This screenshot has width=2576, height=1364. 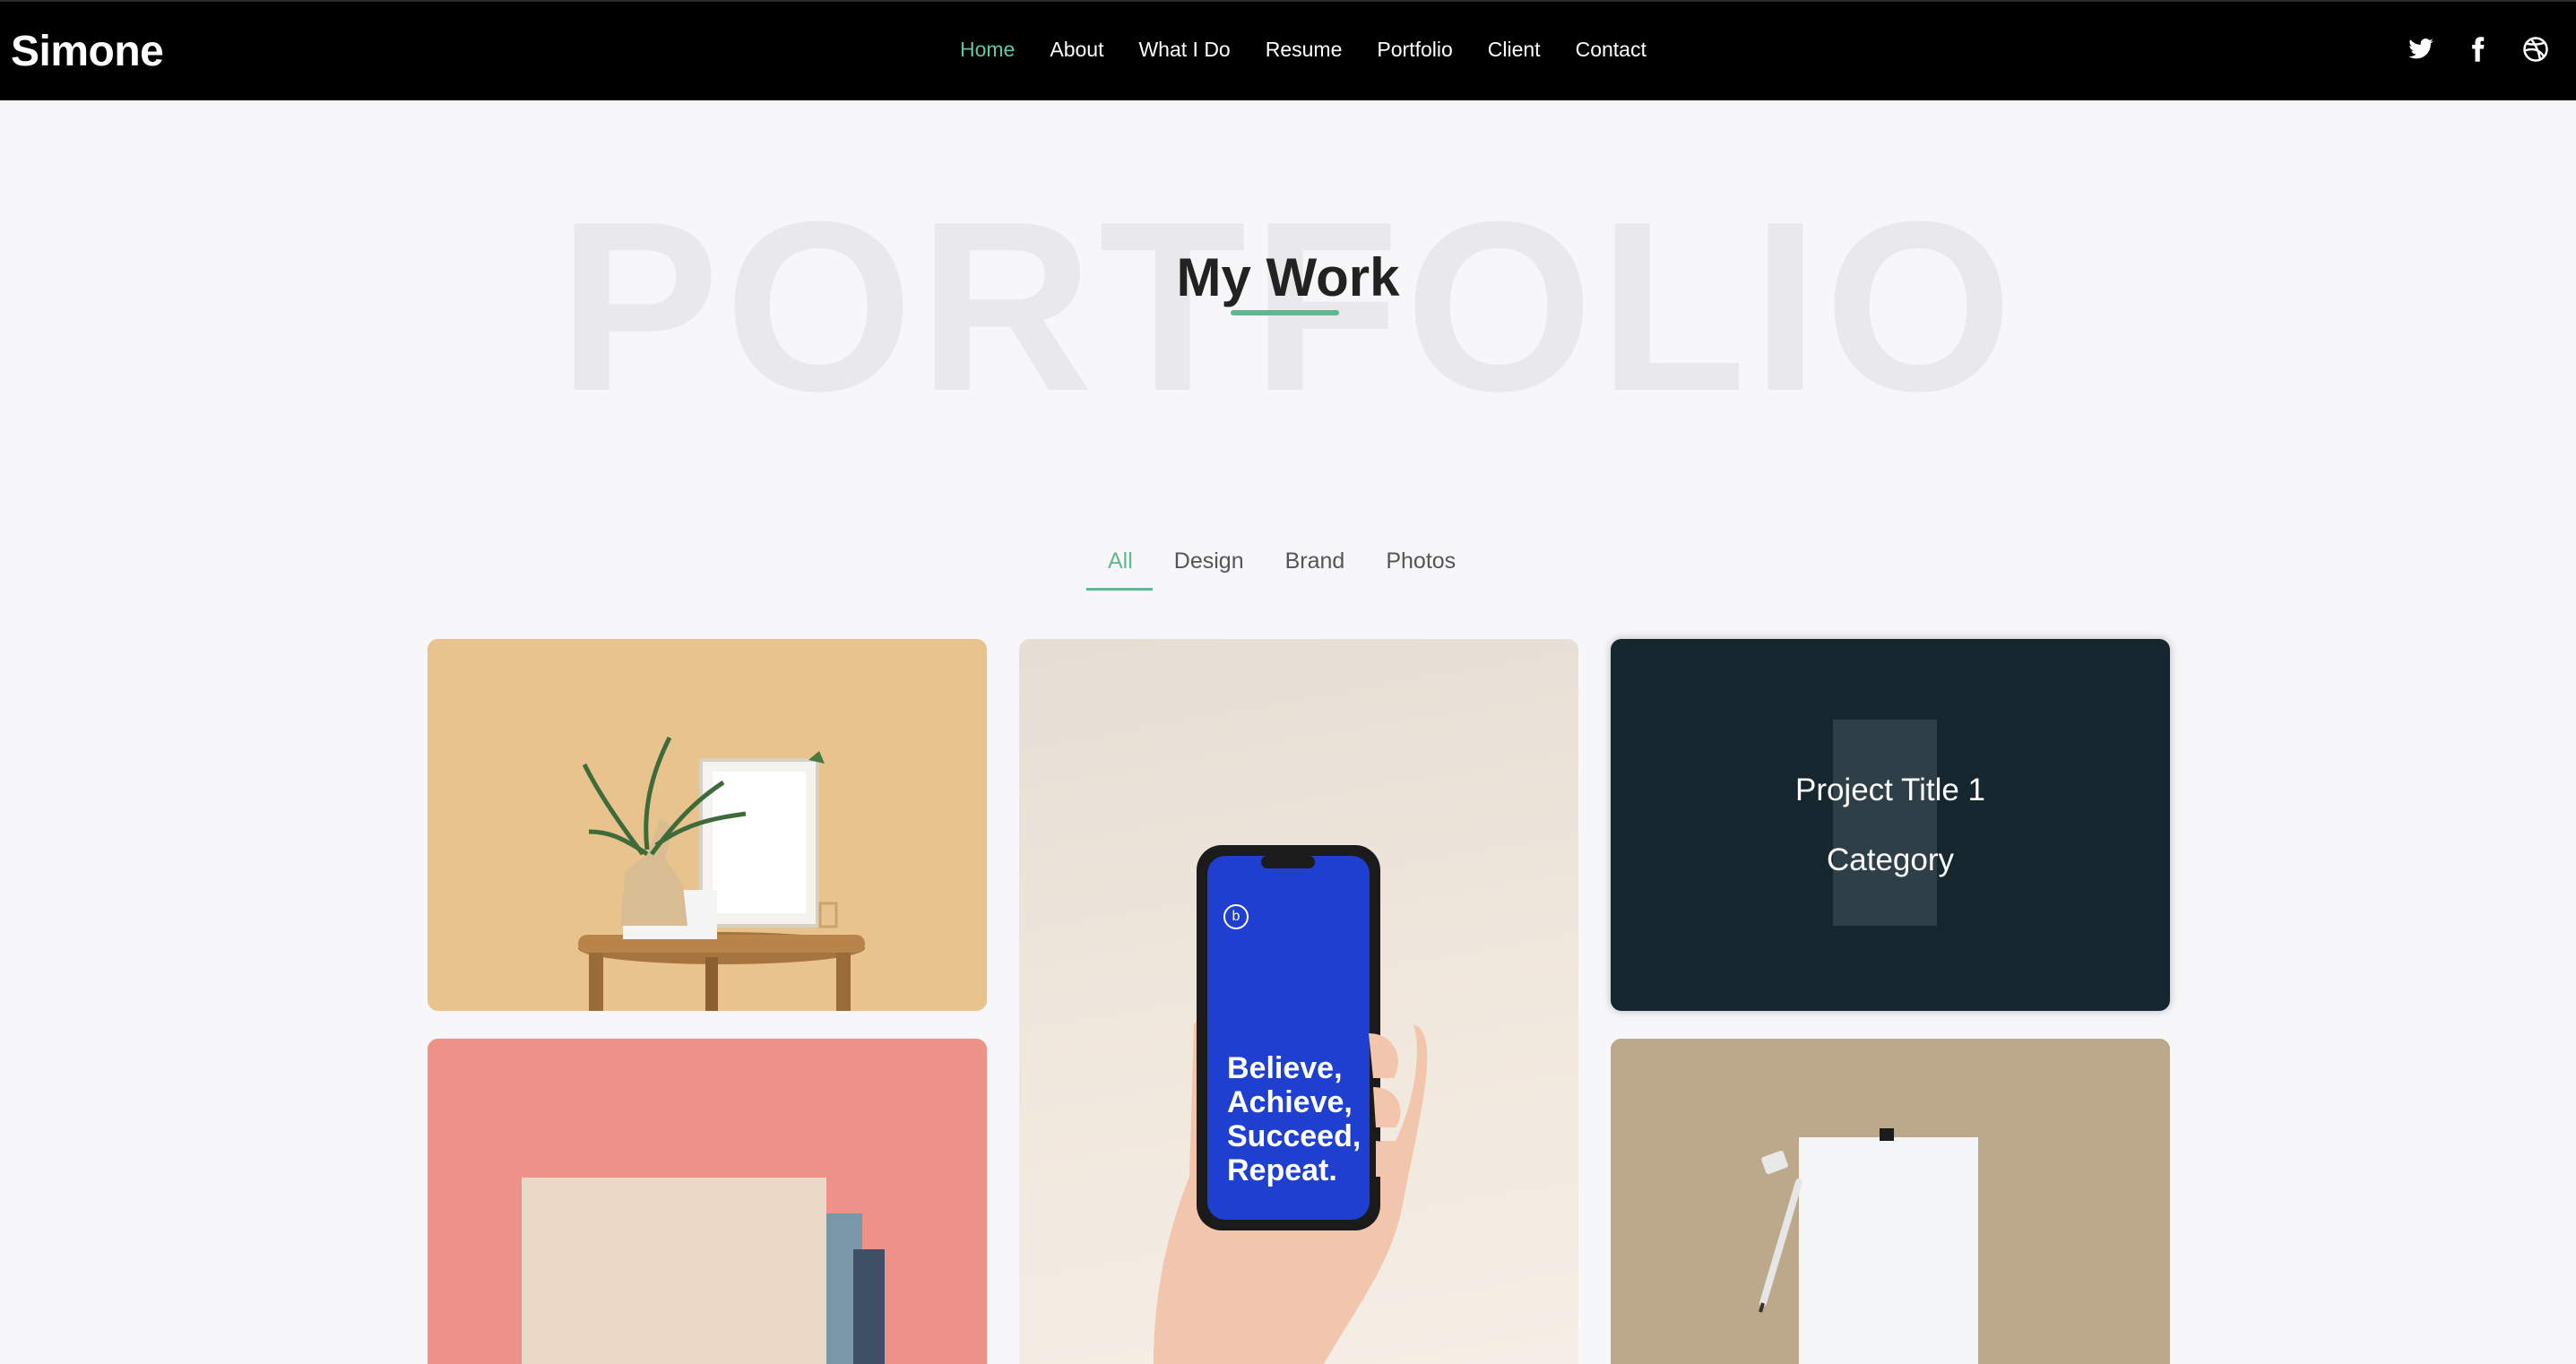 What do you see at coordinates (1611, 50) in the screenshot?
I see `nav-contact: Contact` at bounding box center [1611, 50].